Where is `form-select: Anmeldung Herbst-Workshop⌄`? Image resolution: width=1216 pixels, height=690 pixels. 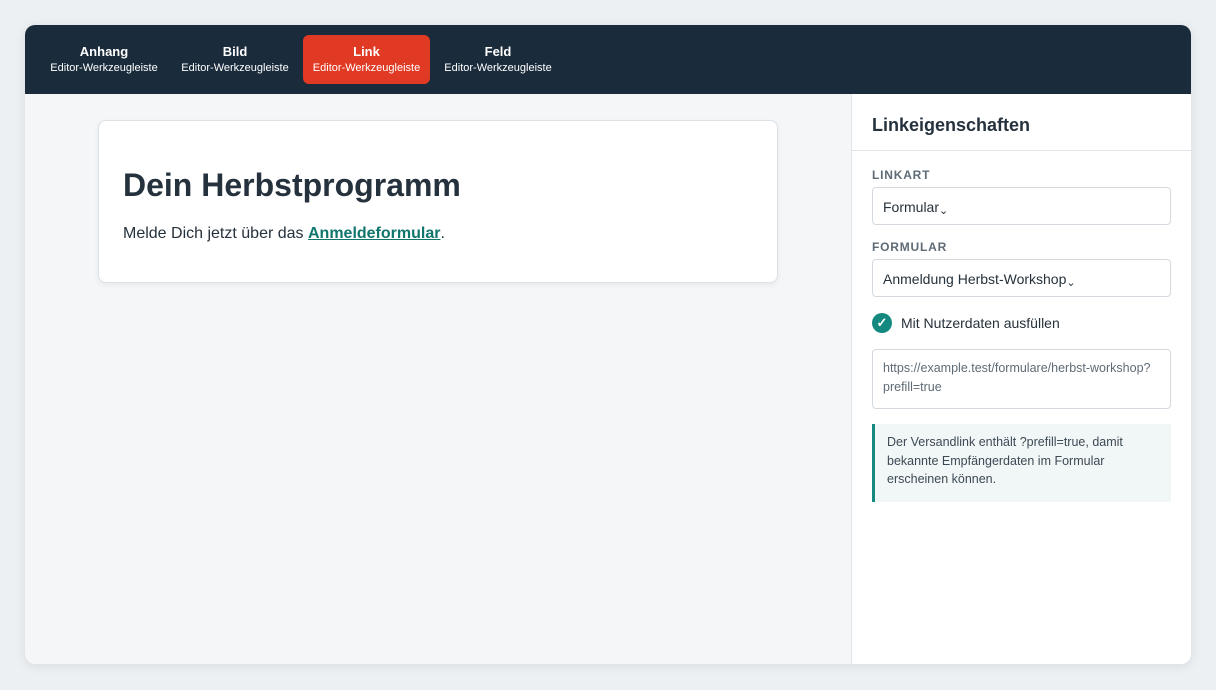 form-select: Anmeldung Herbst-Workshop⌄ is located at coordinates (1021, 278).